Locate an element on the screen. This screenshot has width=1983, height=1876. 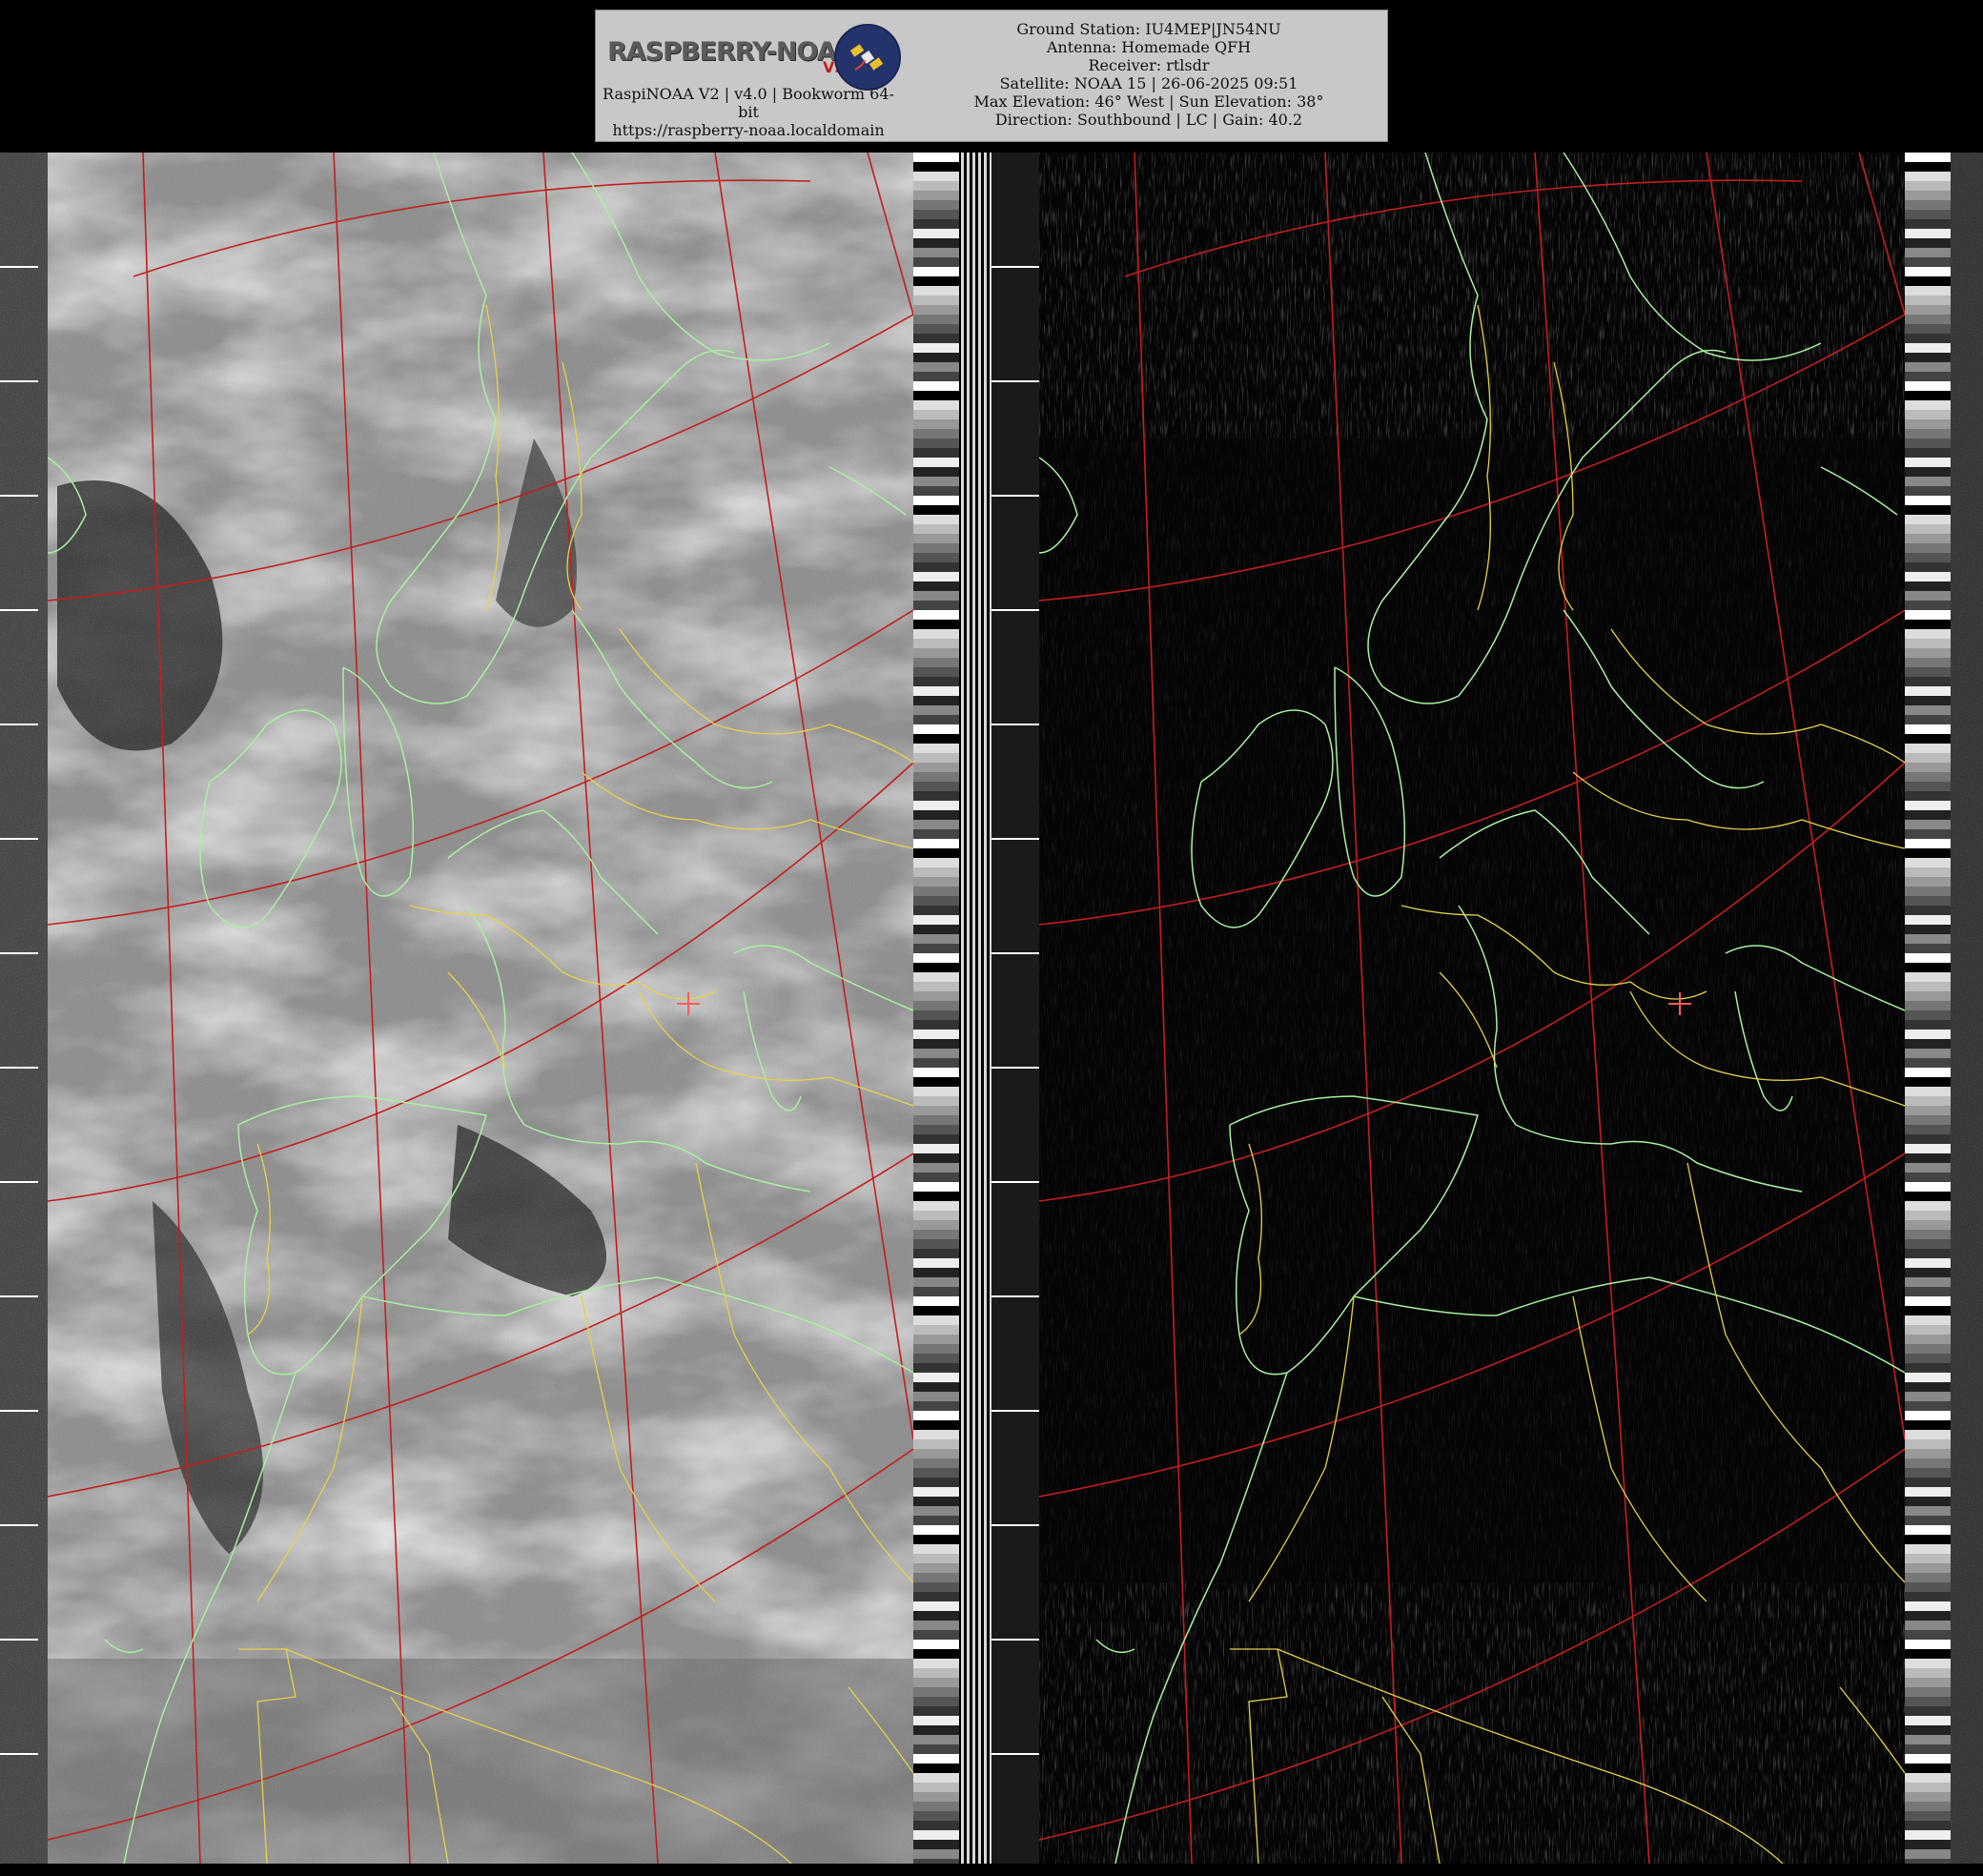
satellite-icon is located at coordinates (867, 57).